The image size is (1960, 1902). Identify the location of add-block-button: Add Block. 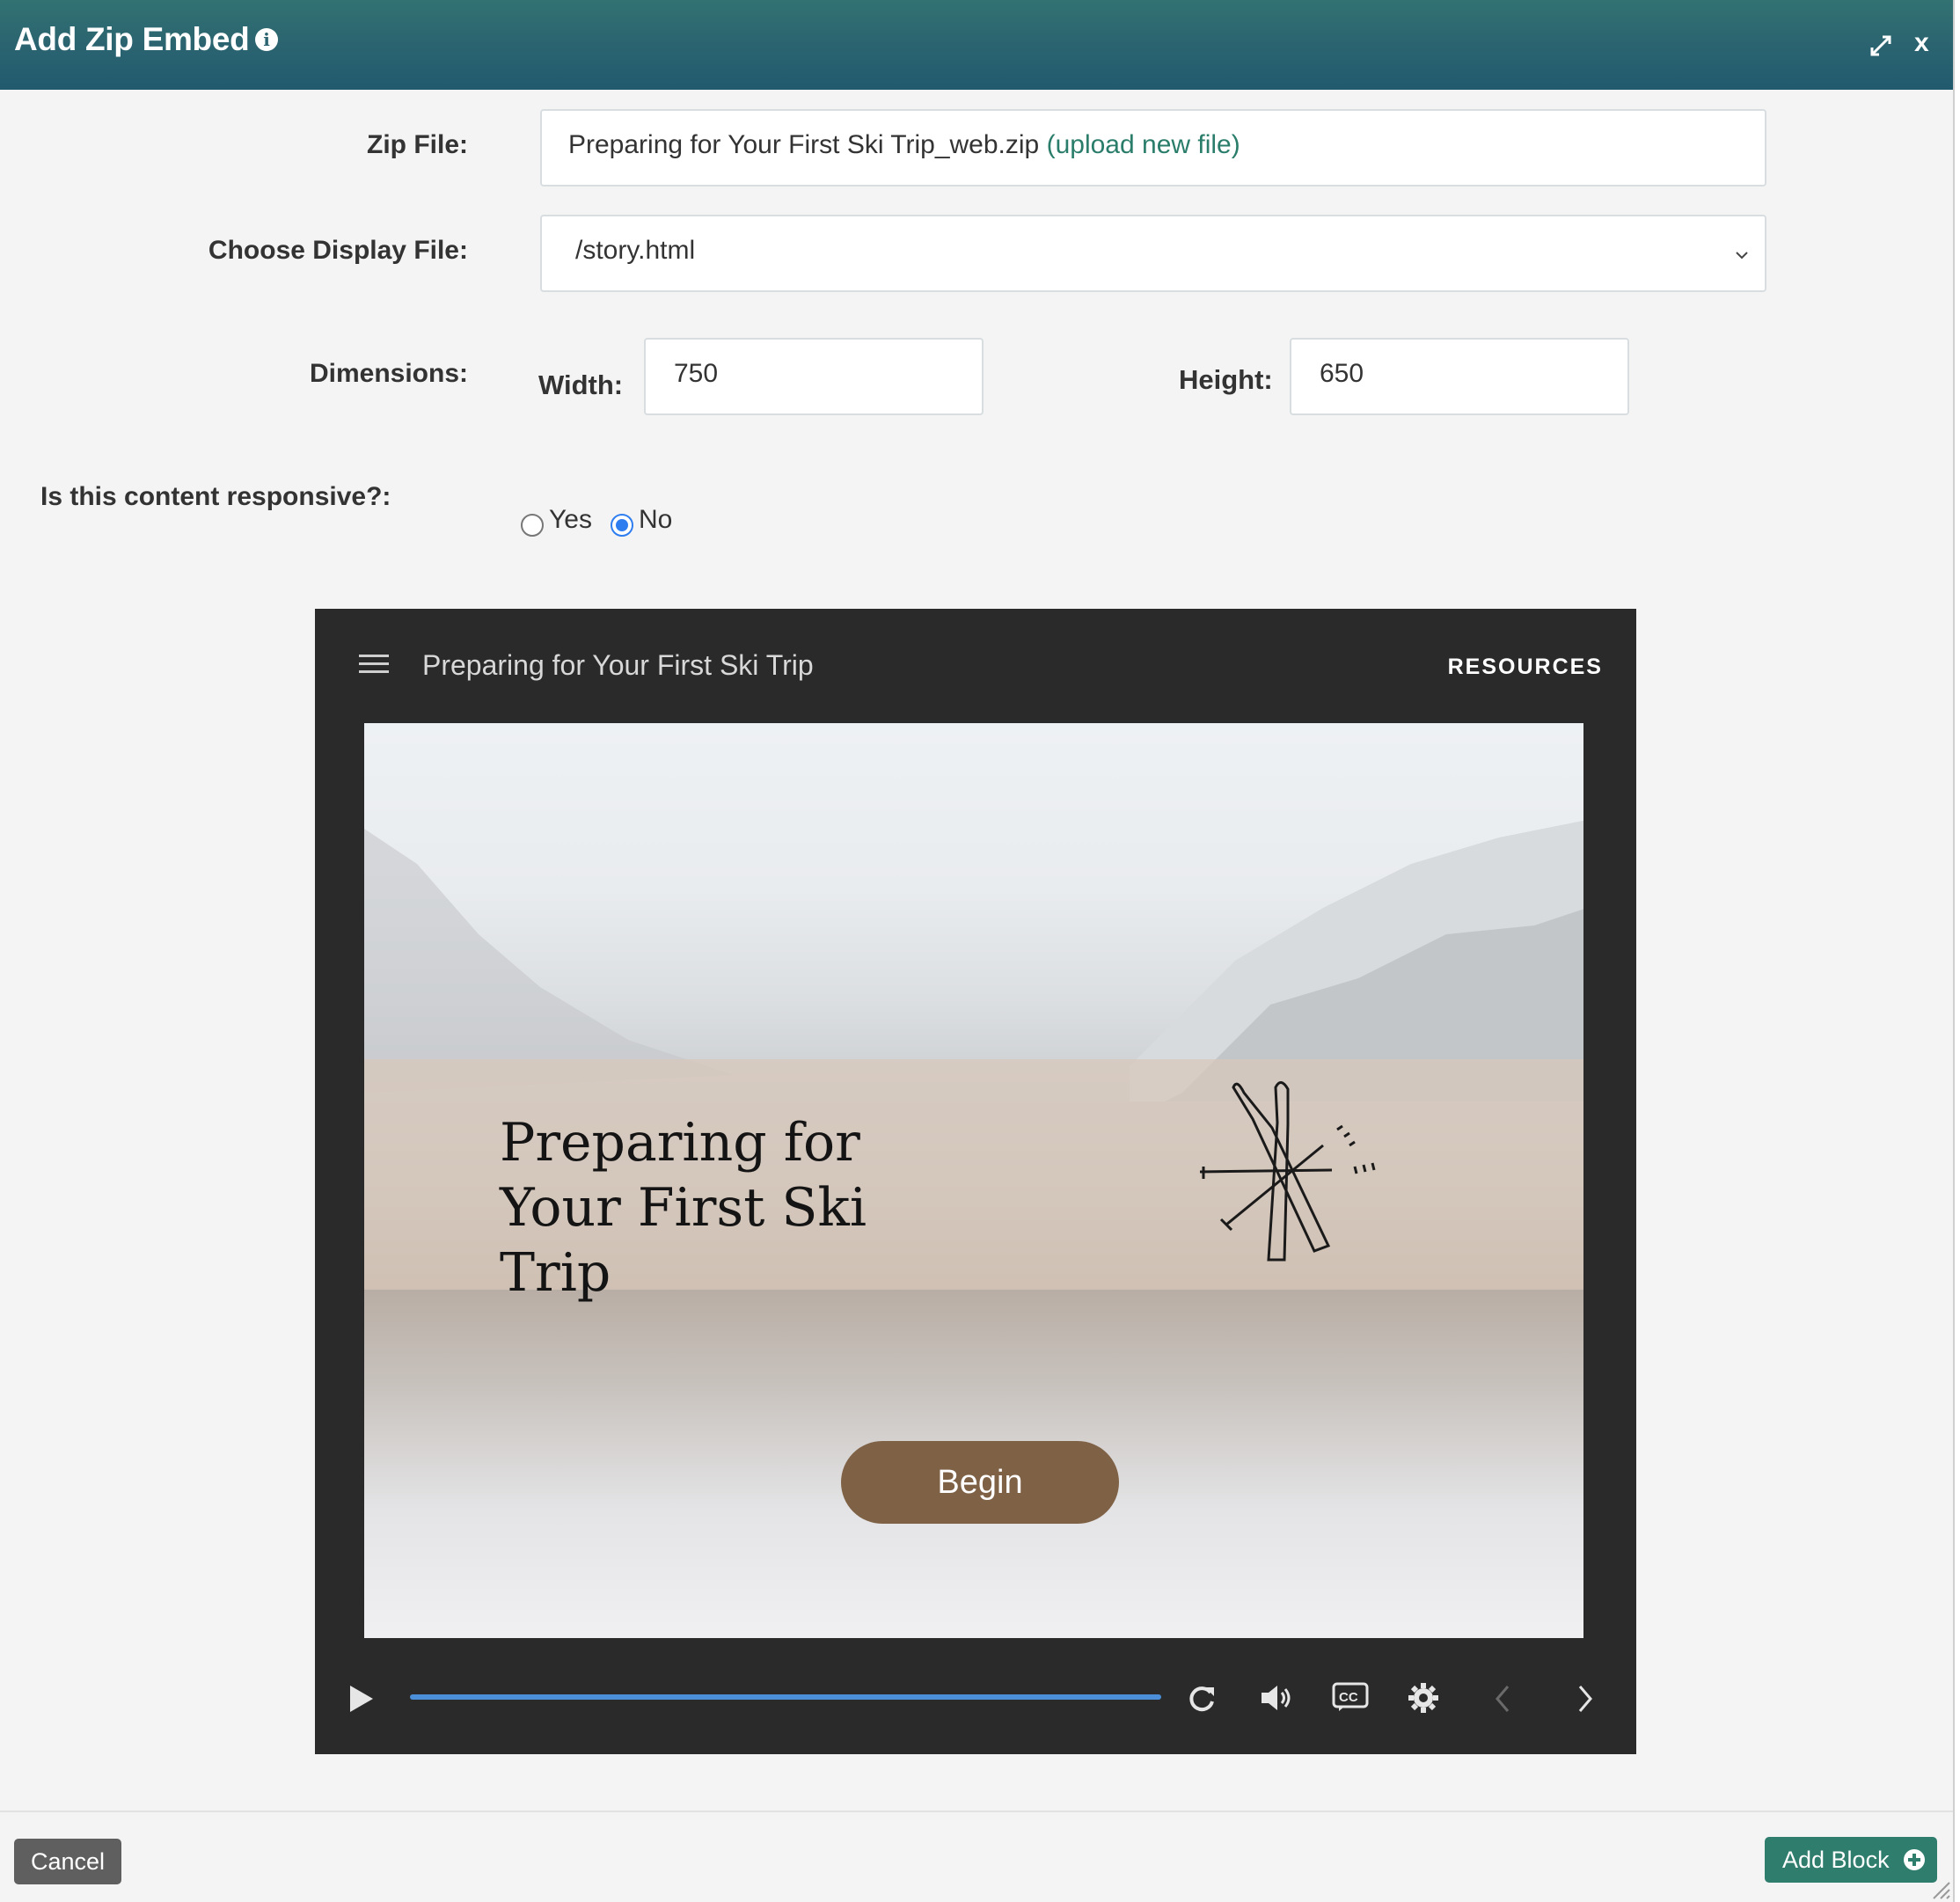
(1851, 1860).